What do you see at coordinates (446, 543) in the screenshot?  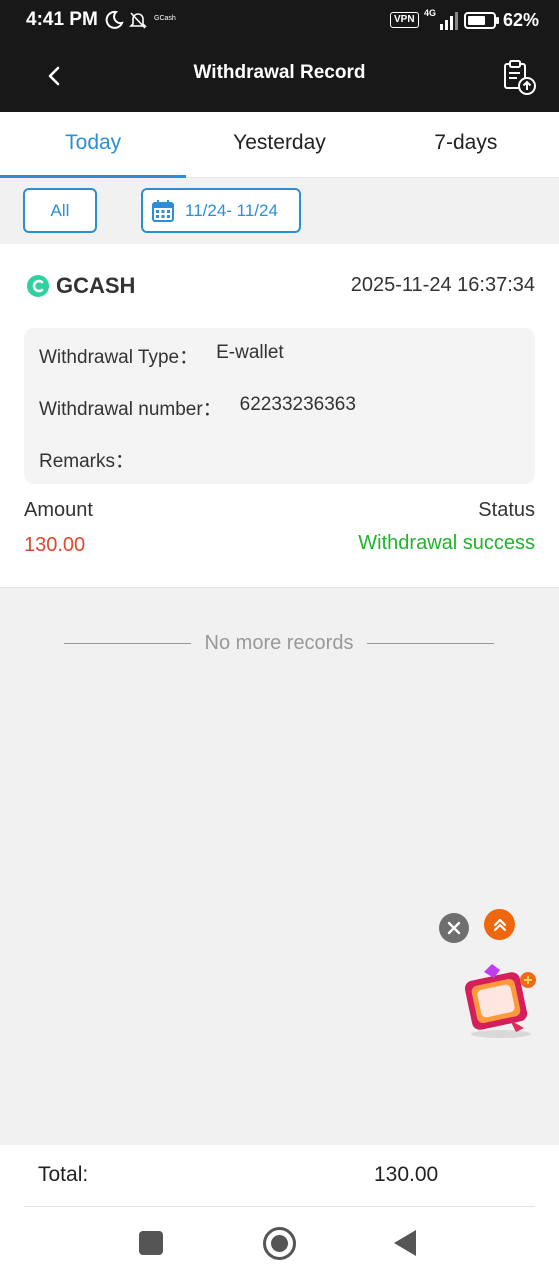 I see `status-value: Withdrawal success` at bounding box center [446, 543].